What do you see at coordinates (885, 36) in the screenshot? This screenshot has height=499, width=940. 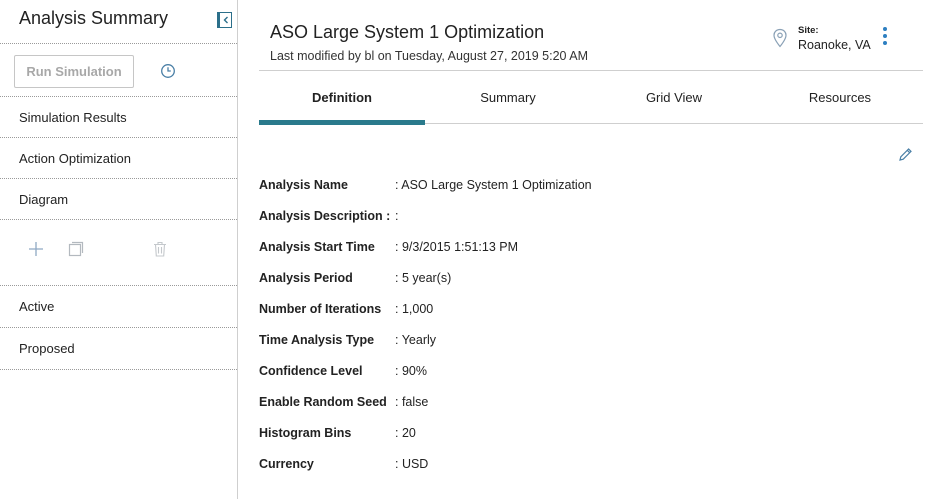 I see `kebab-menu-icon` at bounding box center [885, 36].